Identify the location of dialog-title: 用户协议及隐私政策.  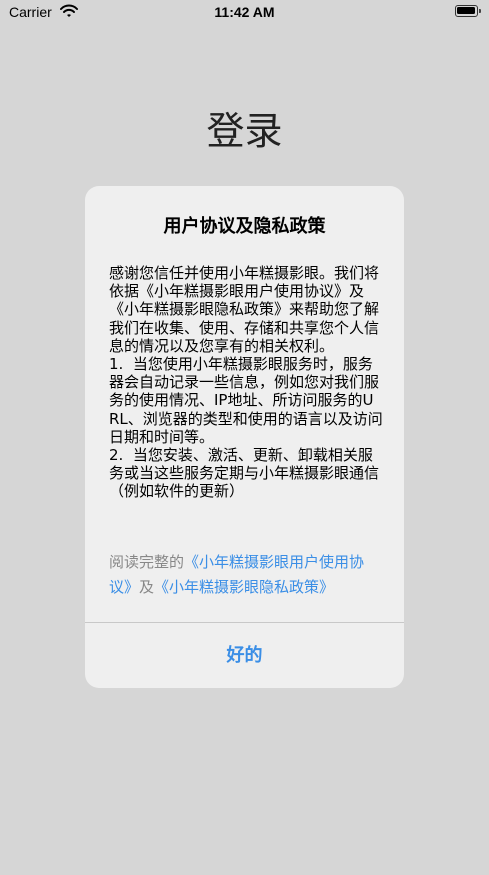
(244, 226).